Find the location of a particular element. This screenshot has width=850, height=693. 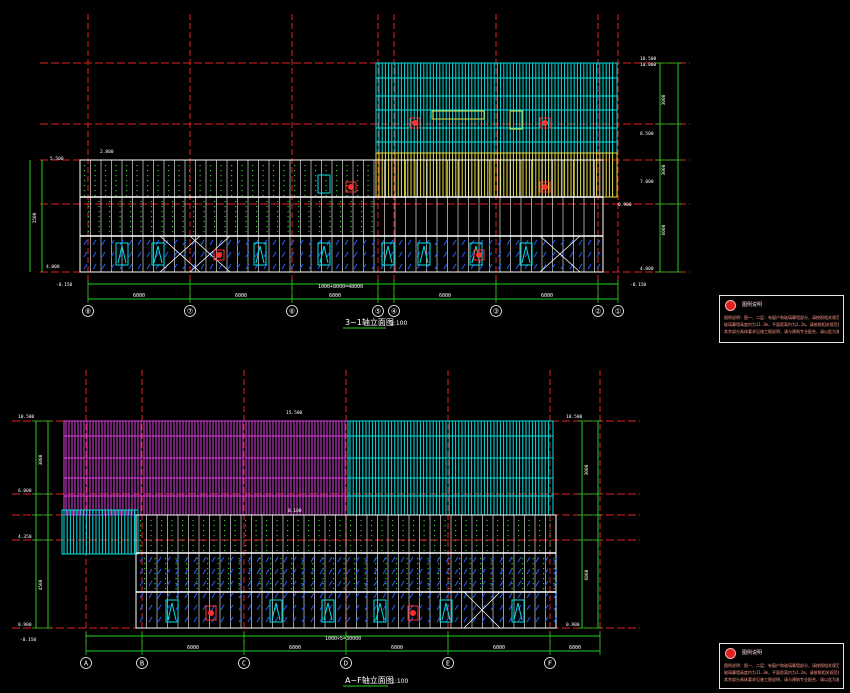

axis-label: ③ is located at coordinates (496, 312).